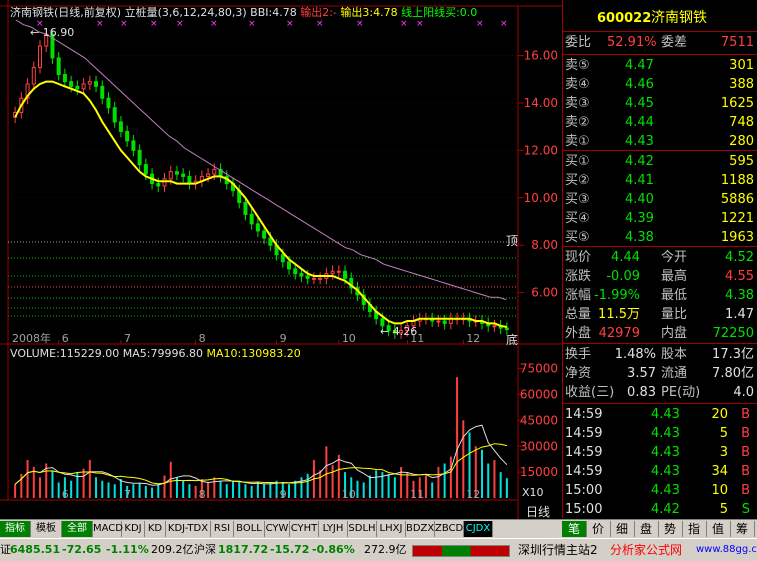  Describe the element at coordinates (578, 257) in the screenshot. I see `stat-label: 现价` at that location.